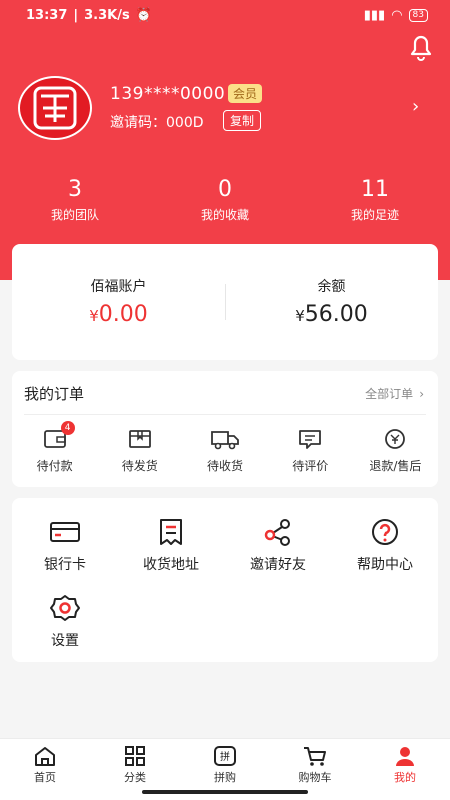  Describe the element at coordinates (54, 447) in the screenshot. I see `order-pending-payment: 4 待付款` at that location.